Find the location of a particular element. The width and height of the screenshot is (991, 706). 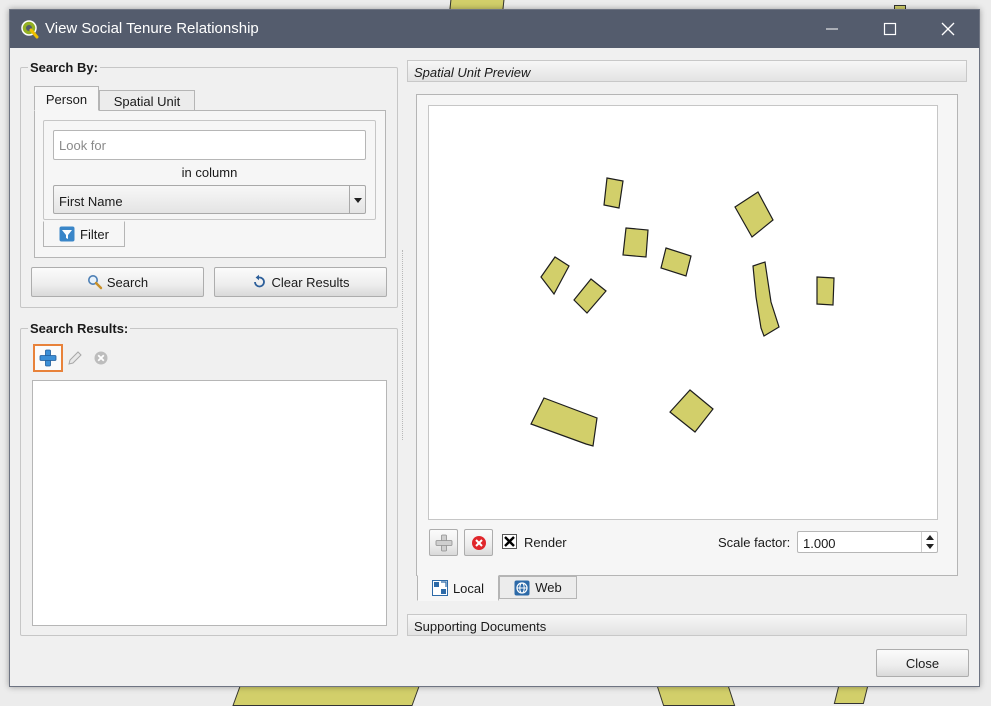

remove-spatial-unit-button is located at coordinates (478, 542).